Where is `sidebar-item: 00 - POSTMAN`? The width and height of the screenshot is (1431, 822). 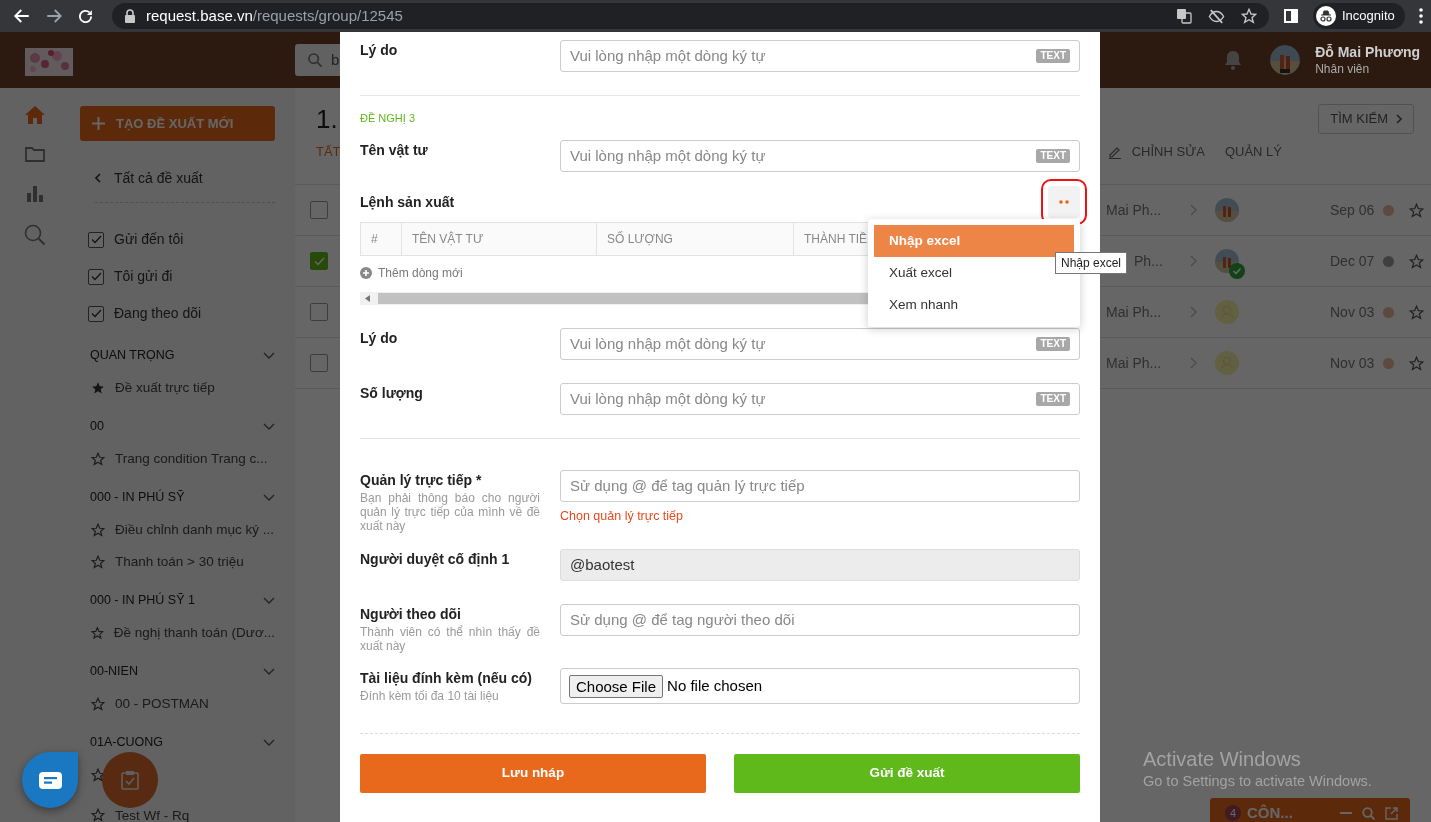
sidebar-item: 00 - POSTMAN is located at coordinates (162, 704).